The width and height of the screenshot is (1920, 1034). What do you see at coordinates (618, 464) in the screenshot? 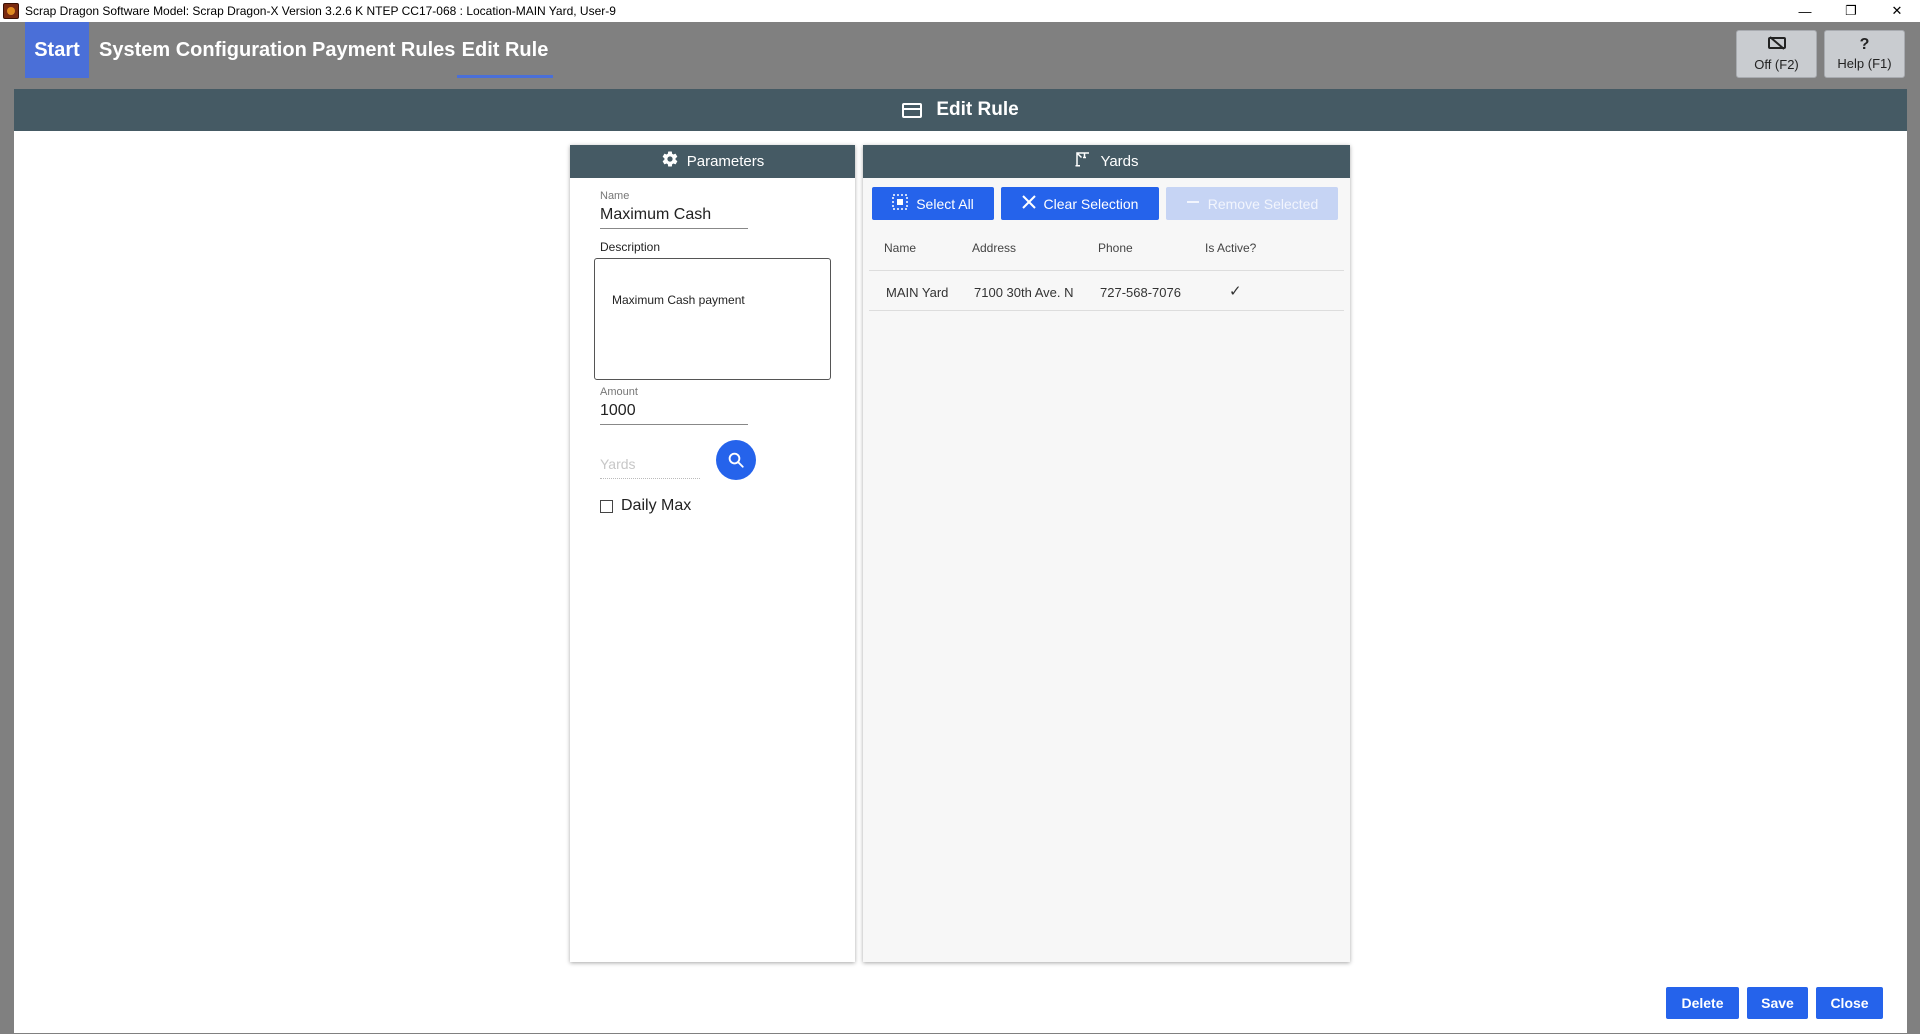
I see `yards-input: Yards` at bounding box center [618, 464].